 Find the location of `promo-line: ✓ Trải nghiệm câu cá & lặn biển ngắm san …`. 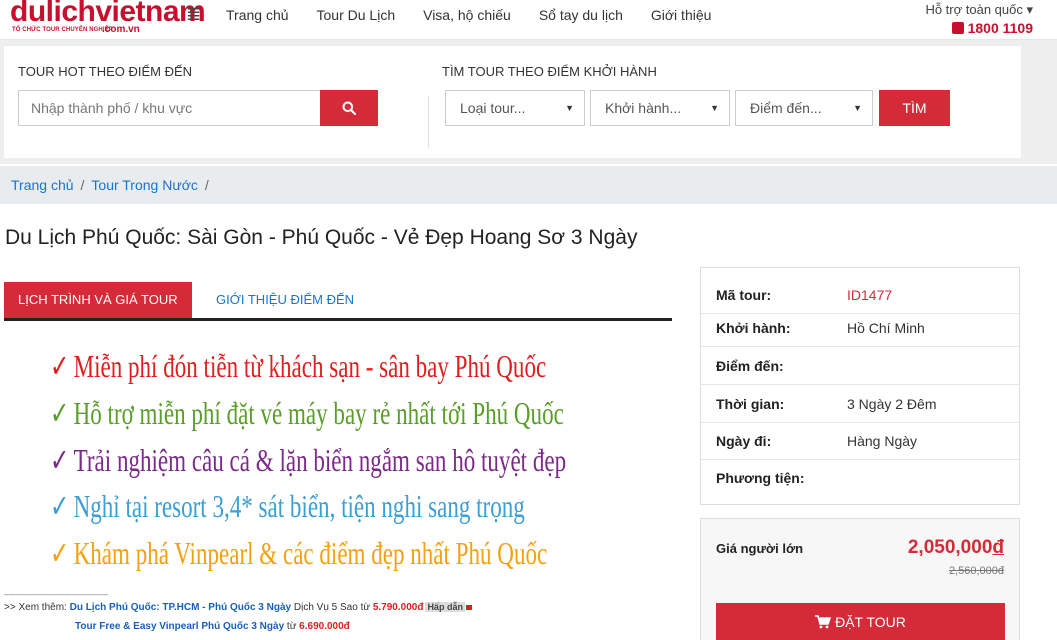

promo-line: ✓ Trải nghiệm câu cá & lặn biển ngắm san … is located at coordinates (308, 460).